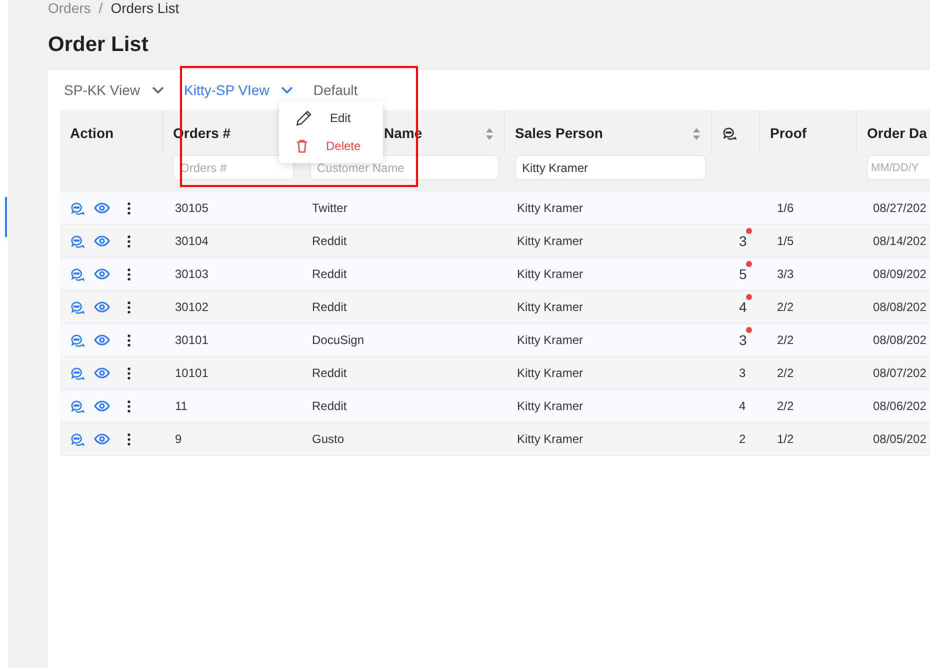 This screenshot has width=930, height=668. Describe the element at coordinates (899, 373) in the screenshot. I see `table-cell-text: 08/07/202` at that location.